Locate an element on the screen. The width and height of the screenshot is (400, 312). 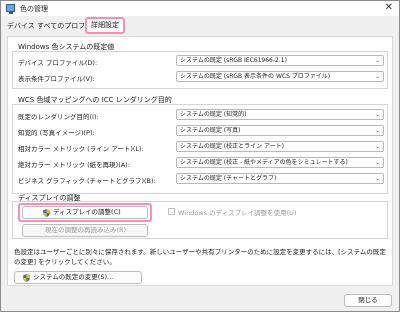
absolute-colorimetric-label: 絶対カラー メトリック (紙を再現)(A): is located at coordinates (74, 165).